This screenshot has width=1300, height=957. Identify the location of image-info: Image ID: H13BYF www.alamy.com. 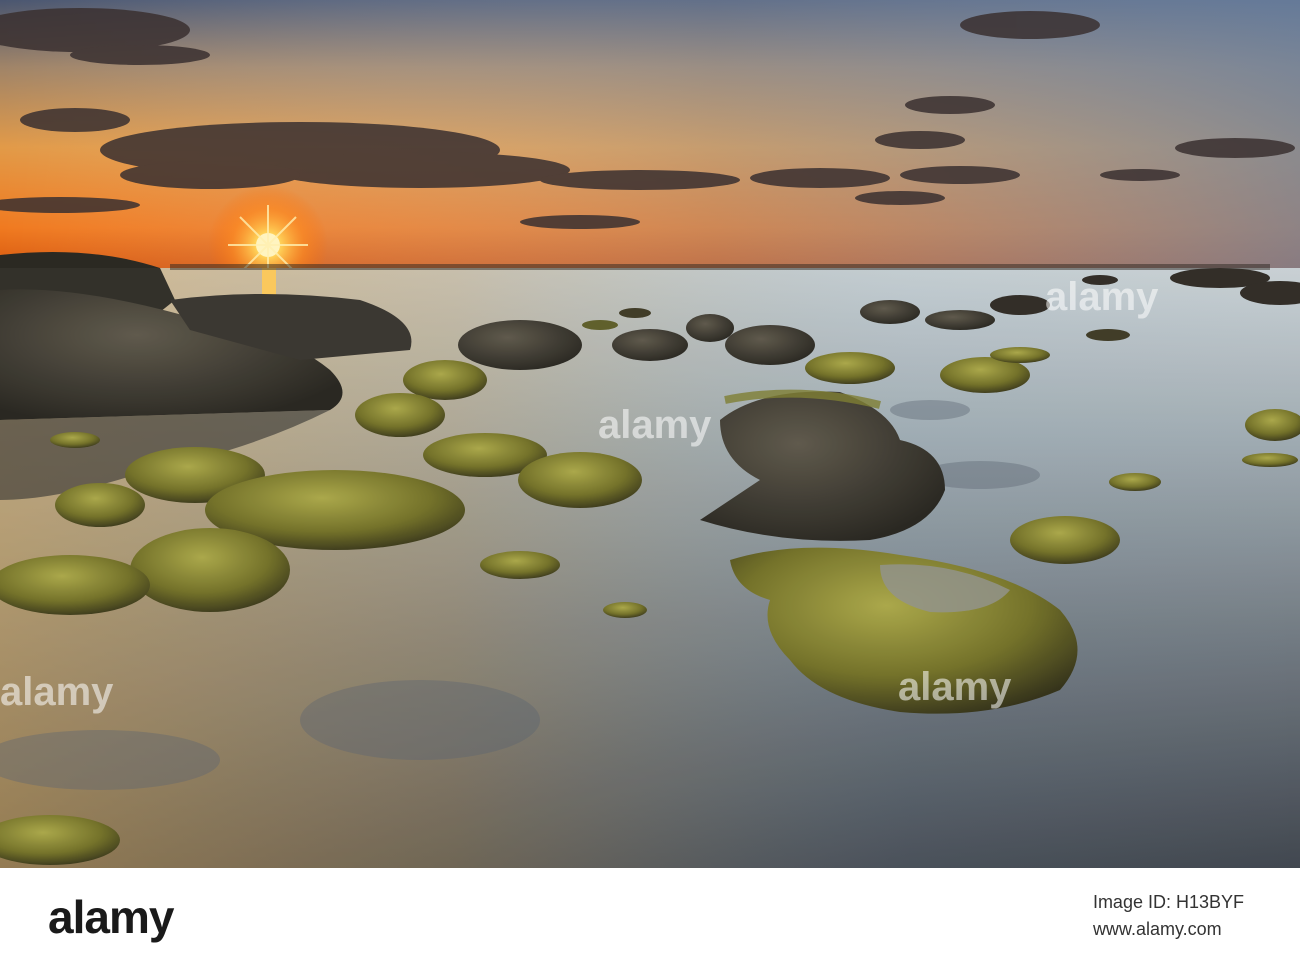
(1168, 916).